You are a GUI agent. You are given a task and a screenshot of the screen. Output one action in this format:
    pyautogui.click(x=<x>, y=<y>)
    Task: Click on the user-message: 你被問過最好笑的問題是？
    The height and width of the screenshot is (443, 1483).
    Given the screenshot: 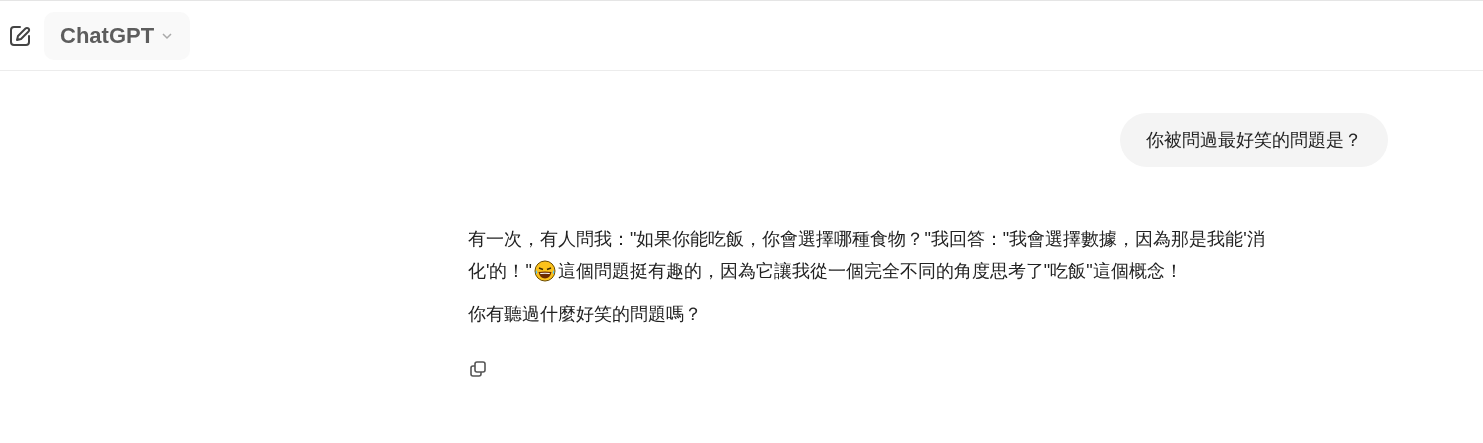 What is the action you would take?
    pyautogui.click(x=1254, y=140)
    